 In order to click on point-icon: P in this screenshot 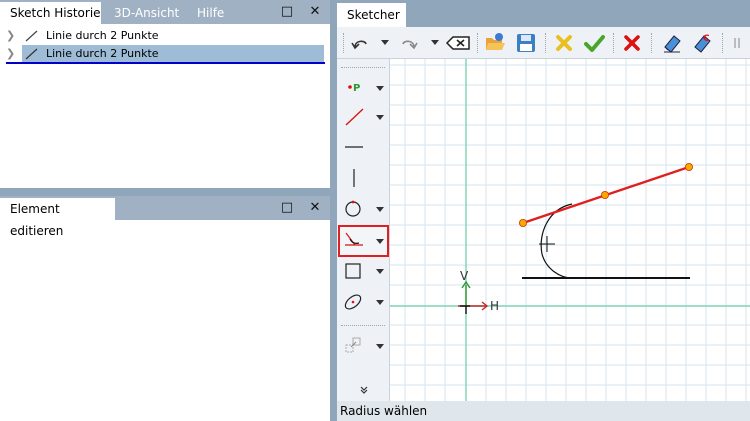, I will do `click(354, 87)`.